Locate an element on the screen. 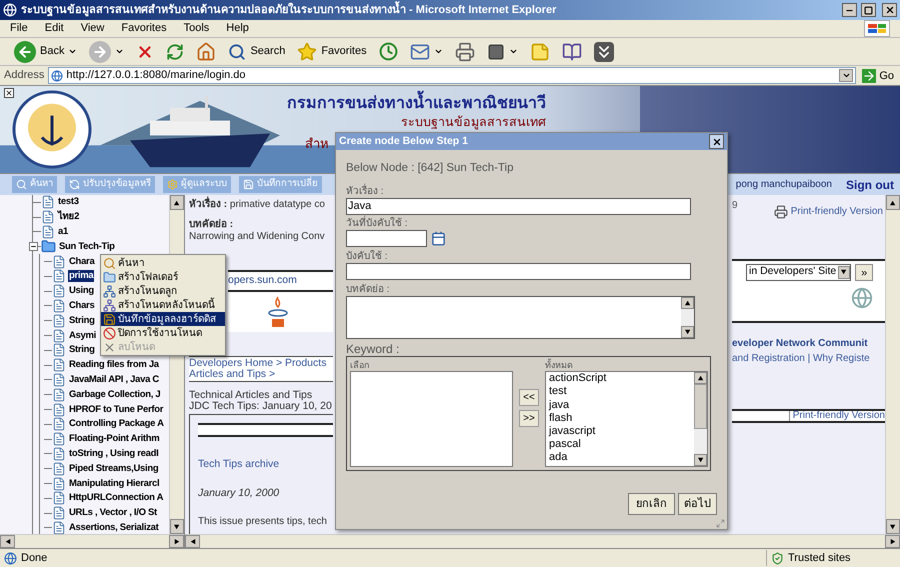  keyword-option: javascript is located at coordinates (621, 431).